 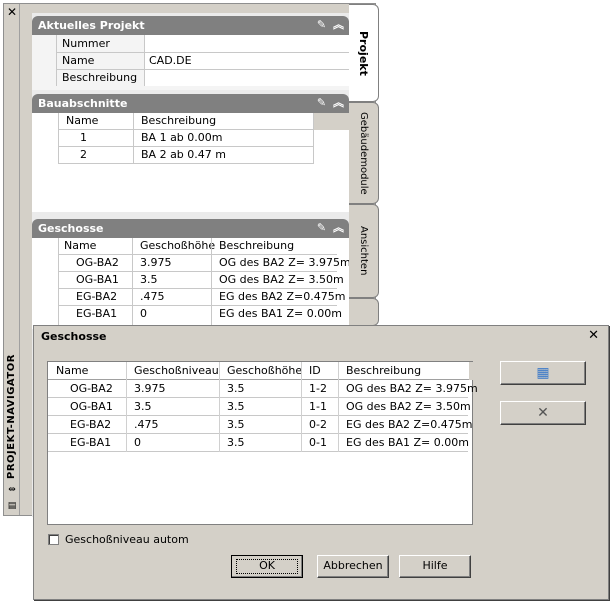 What do you see at coordinates (156, 262) in the screenshot?
I see `cell-height: 3.975` at bounding box center [156, 262].